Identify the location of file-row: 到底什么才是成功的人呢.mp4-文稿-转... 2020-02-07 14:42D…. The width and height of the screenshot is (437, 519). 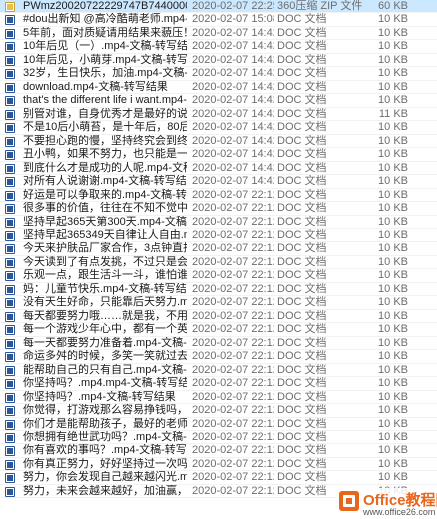
(218, 168).